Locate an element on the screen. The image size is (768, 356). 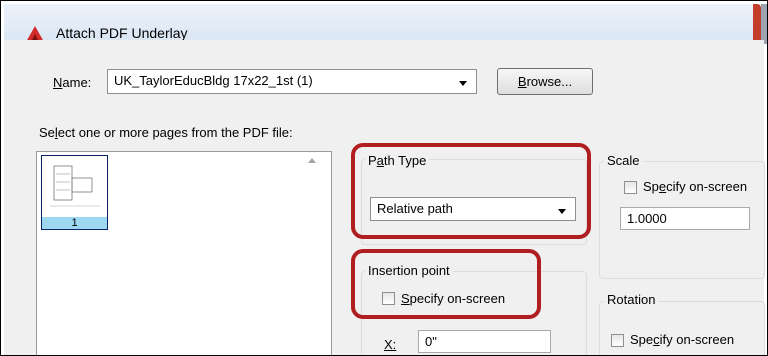
insertion-point-highlight is located at coordinates (446, 284).